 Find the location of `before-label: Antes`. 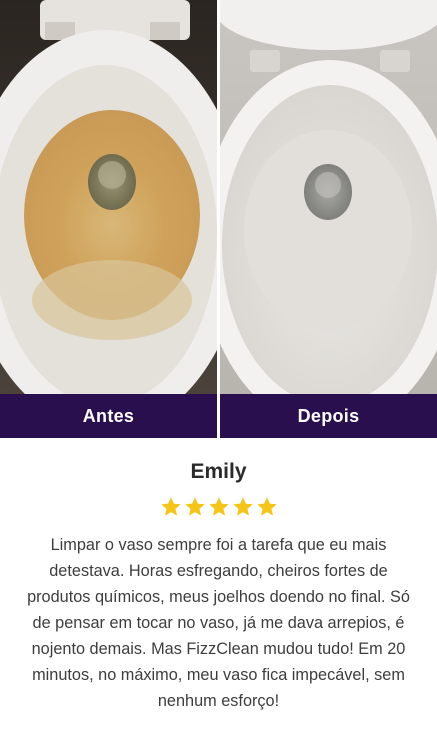

before-label: Antes is located at coordinates (108, 415).